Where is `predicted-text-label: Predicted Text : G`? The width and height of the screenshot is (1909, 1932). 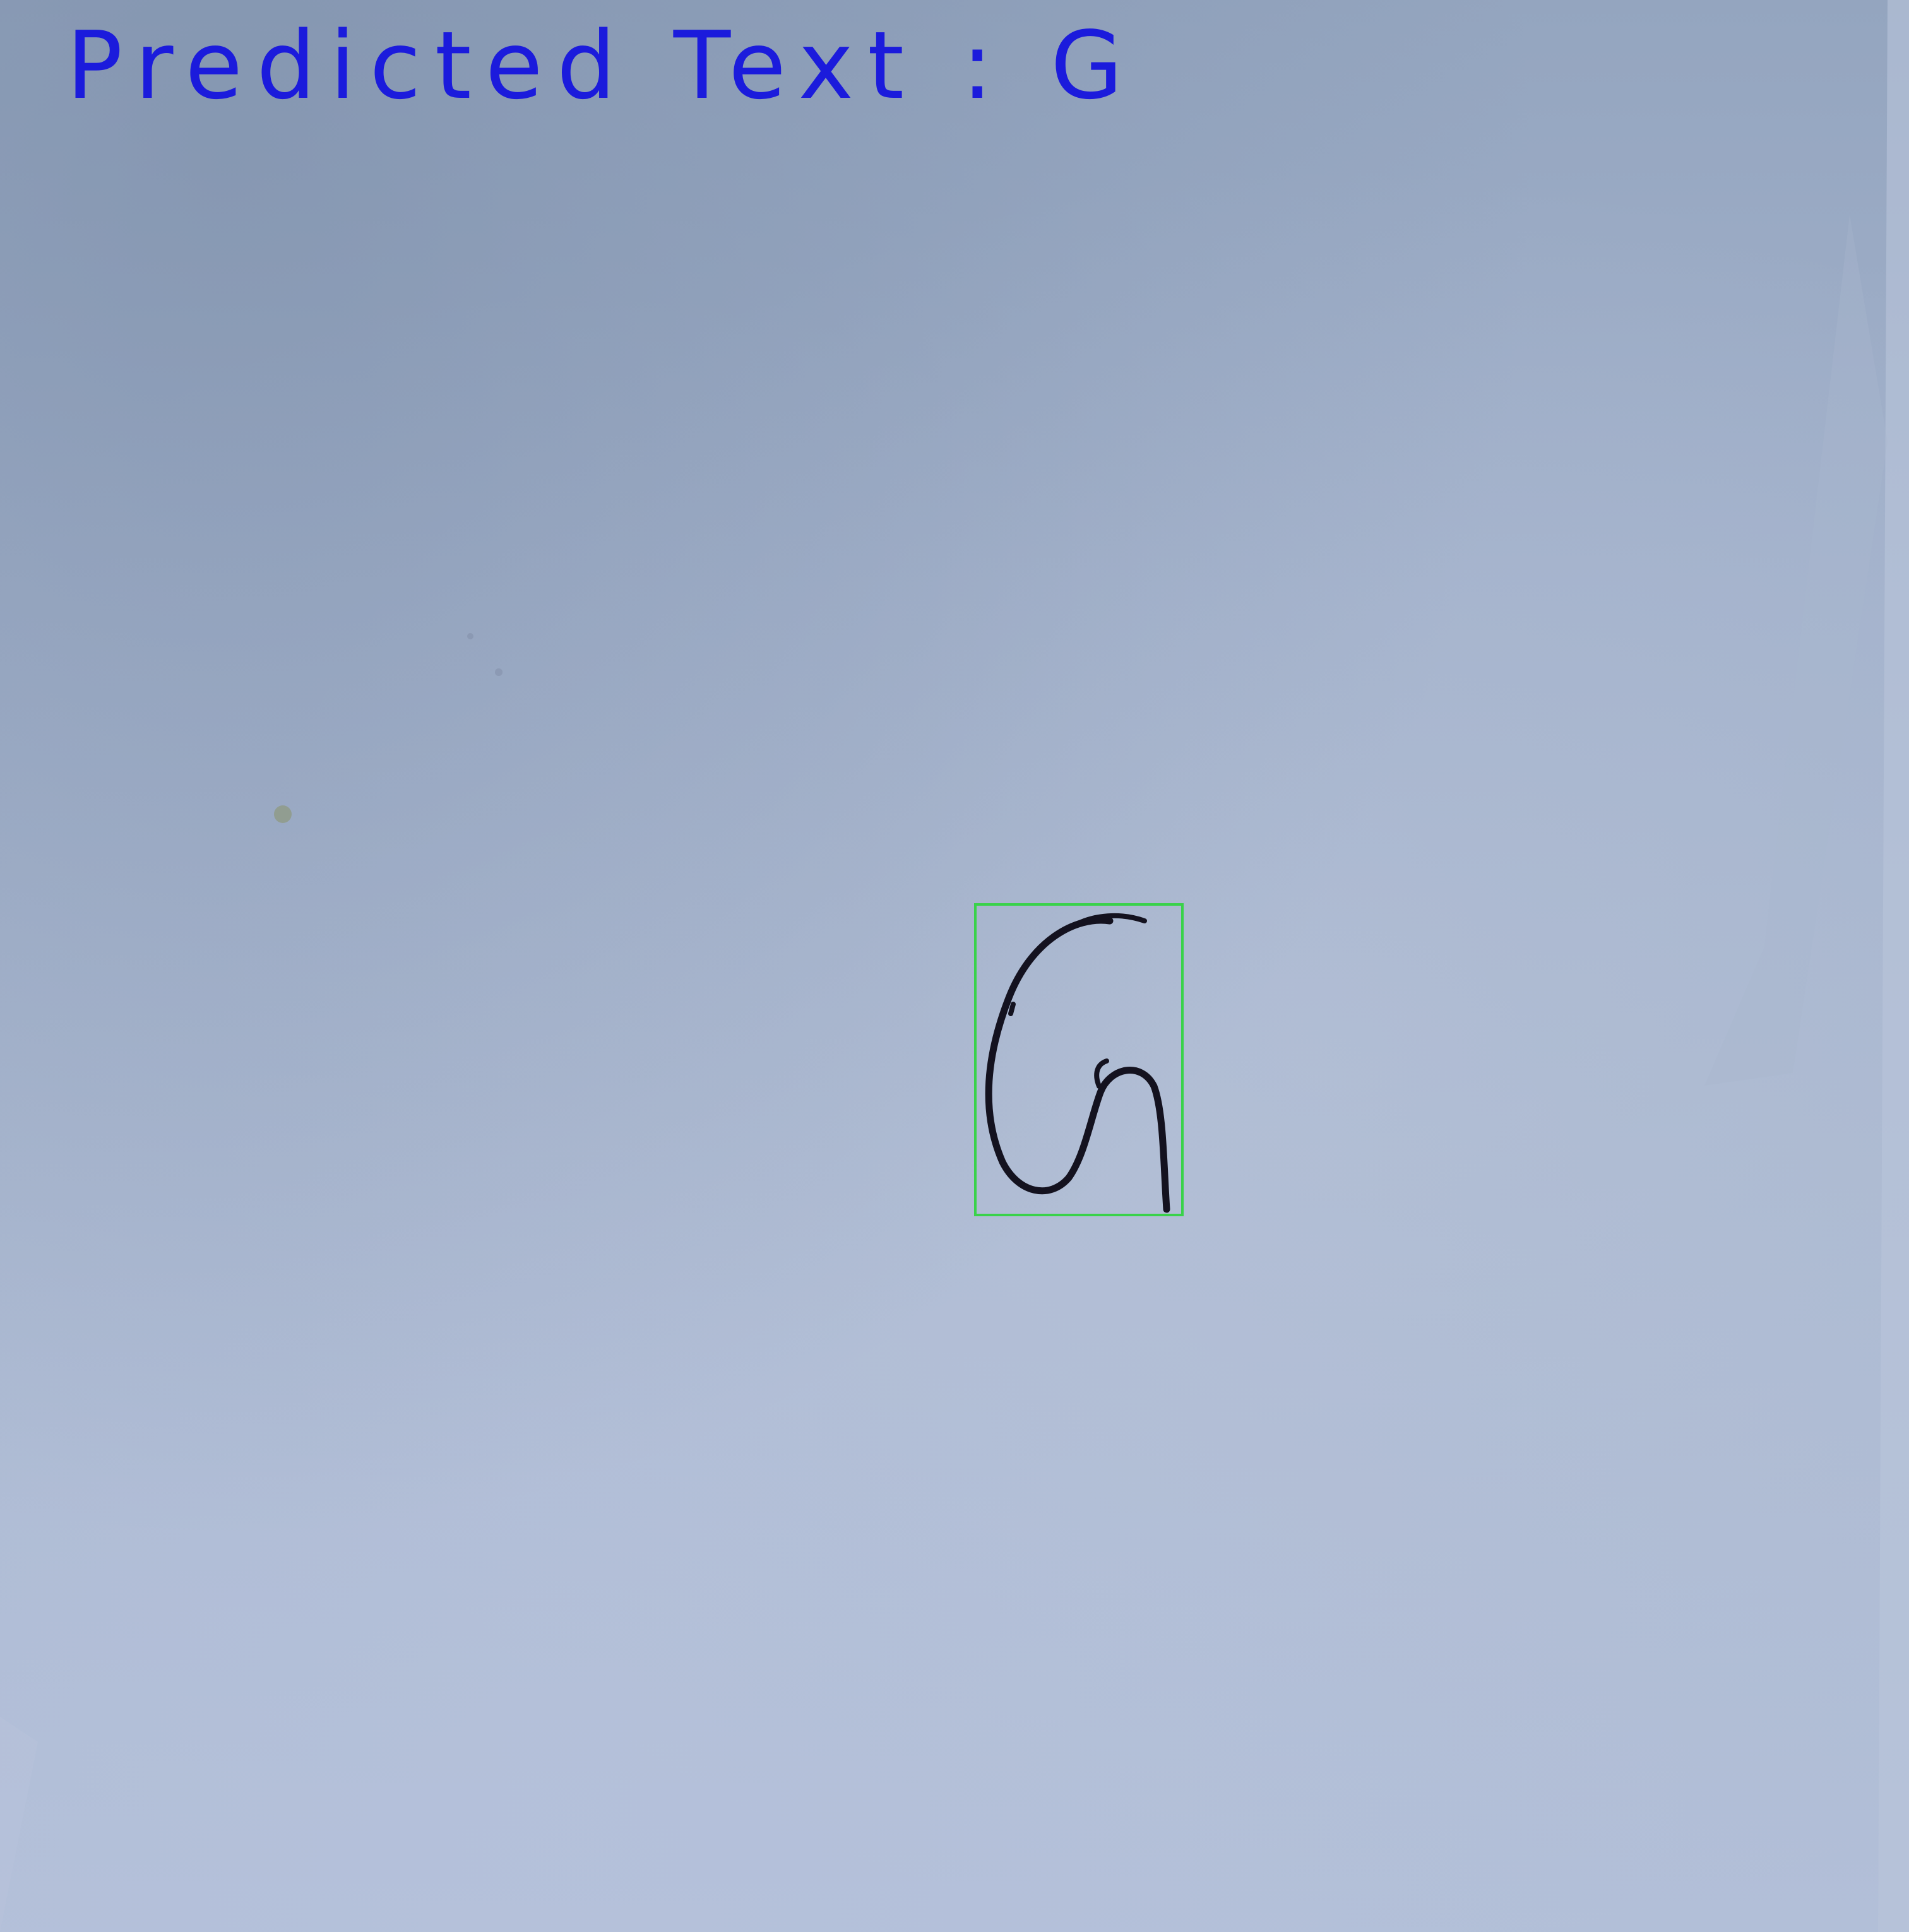
predicted-text-label: Predicted Text : G is located at coordinates (601, 65).